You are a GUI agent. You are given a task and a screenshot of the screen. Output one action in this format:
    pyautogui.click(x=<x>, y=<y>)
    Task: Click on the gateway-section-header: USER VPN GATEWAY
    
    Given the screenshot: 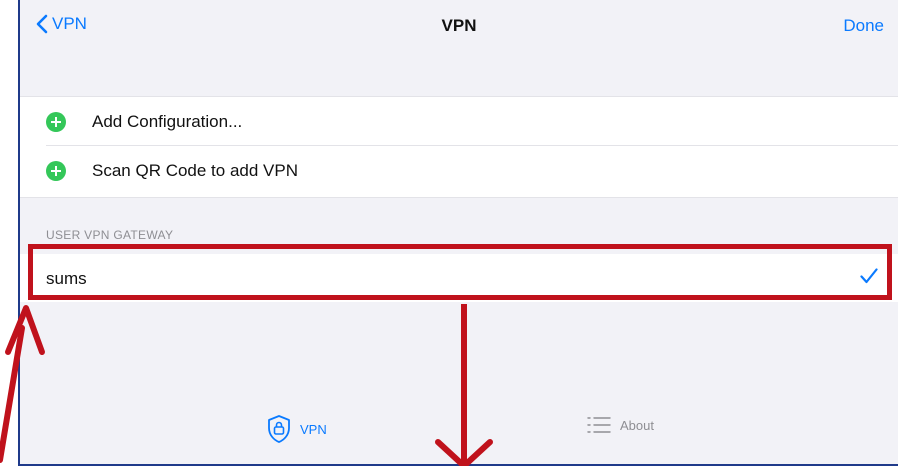 What is the action you would take?
    pyautogui.click(x=110, y=235)
    